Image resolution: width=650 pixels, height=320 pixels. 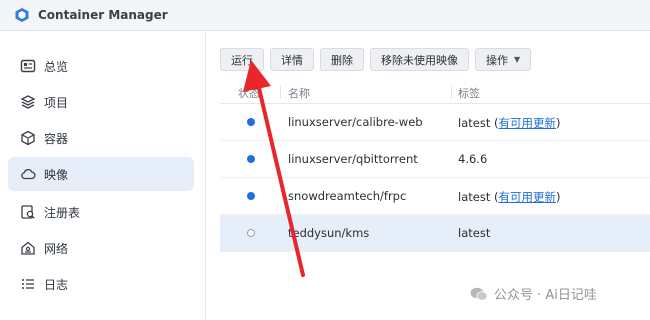 What do you see at coordinates (251, 233) in the screenshot?
I see `status-stopped-icon` at bounding box center [251, 233].